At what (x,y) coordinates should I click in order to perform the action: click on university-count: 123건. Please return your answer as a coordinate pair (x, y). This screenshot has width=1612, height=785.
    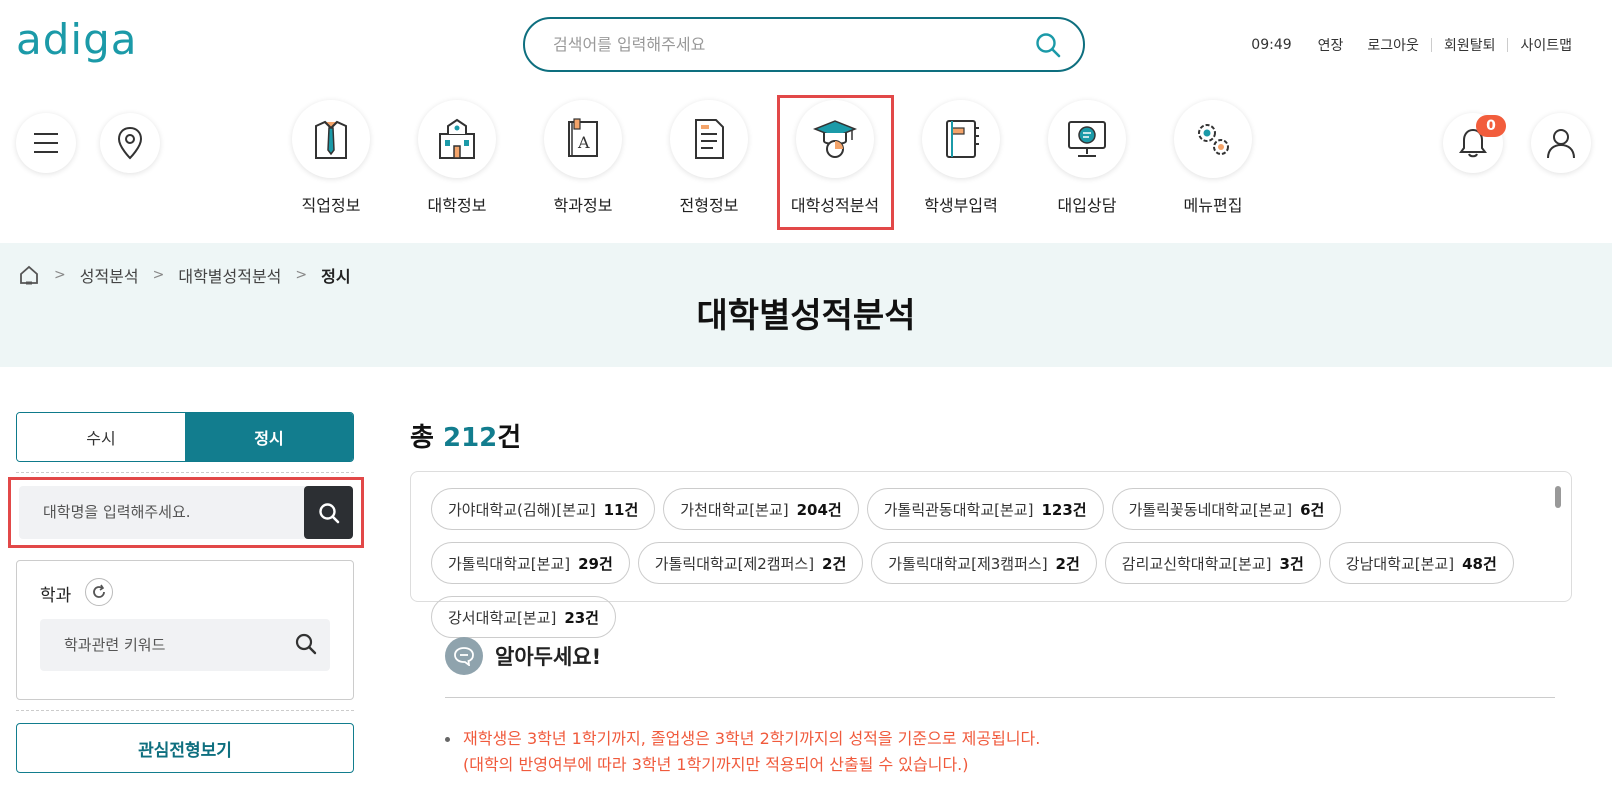
    Looking at the image, I should click on (1064, 509).